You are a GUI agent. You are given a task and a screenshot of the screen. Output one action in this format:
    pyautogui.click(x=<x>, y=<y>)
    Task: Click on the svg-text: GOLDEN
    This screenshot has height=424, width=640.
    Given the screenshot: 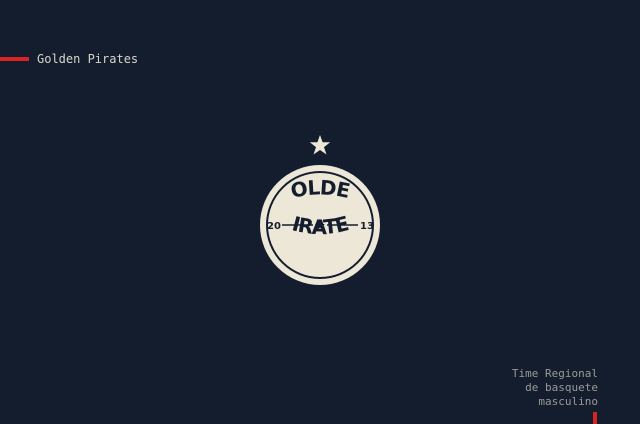 What is the action you would take?
    pyautogui.click(x=301, y=166)
    